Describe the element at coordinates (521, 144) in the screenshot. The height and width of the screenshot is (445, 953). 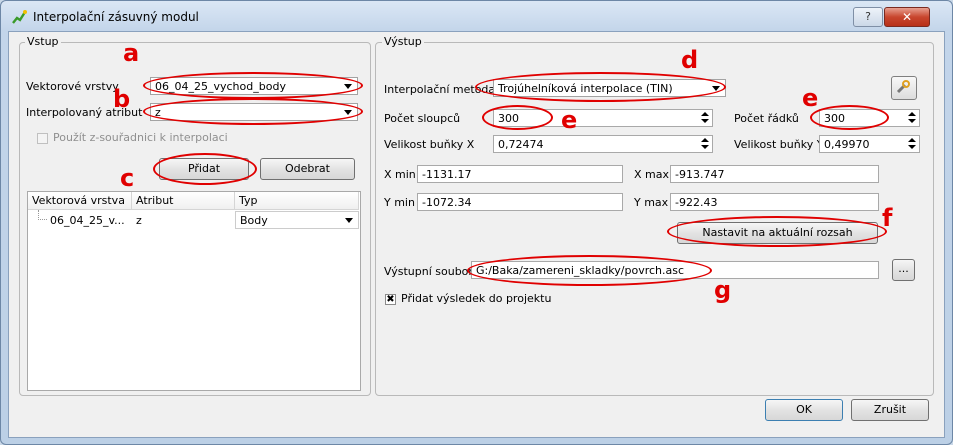
I see `cell-size-x-value: 0,72474` at that location.